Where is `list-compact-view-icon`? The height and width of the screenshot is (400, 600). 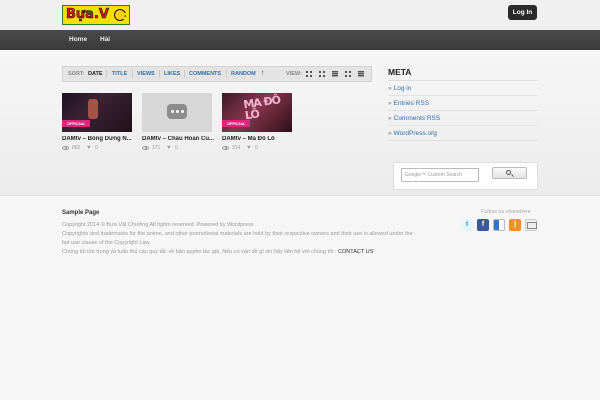
list-compact-view-icon is located at coordinates (361, 74).